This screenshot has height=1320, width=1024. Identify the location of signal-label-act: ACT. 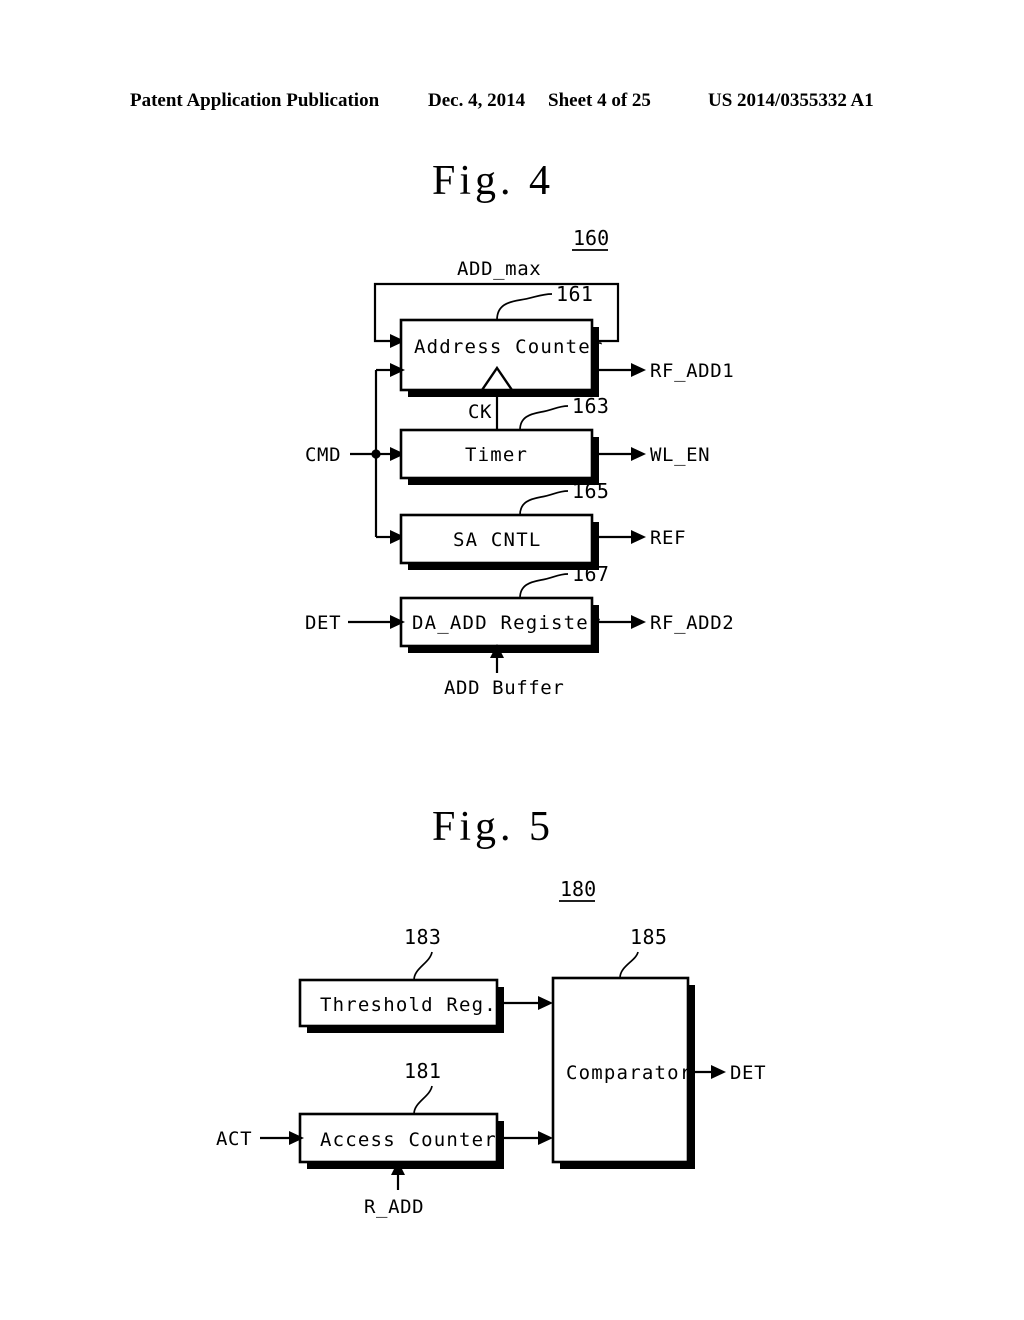
(234, 1139).